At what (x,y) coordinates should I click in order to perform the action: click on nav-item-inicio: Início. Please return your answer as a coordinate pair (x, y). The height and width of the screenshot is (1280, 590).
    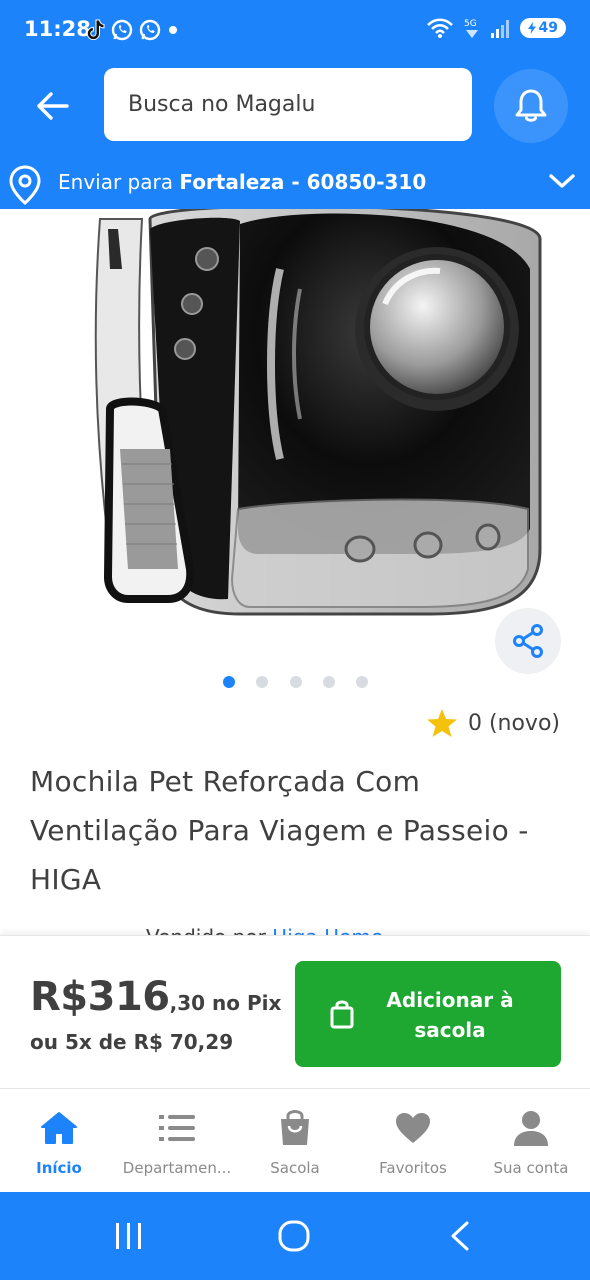
    Looking at the image, I should click on (59, 1141).